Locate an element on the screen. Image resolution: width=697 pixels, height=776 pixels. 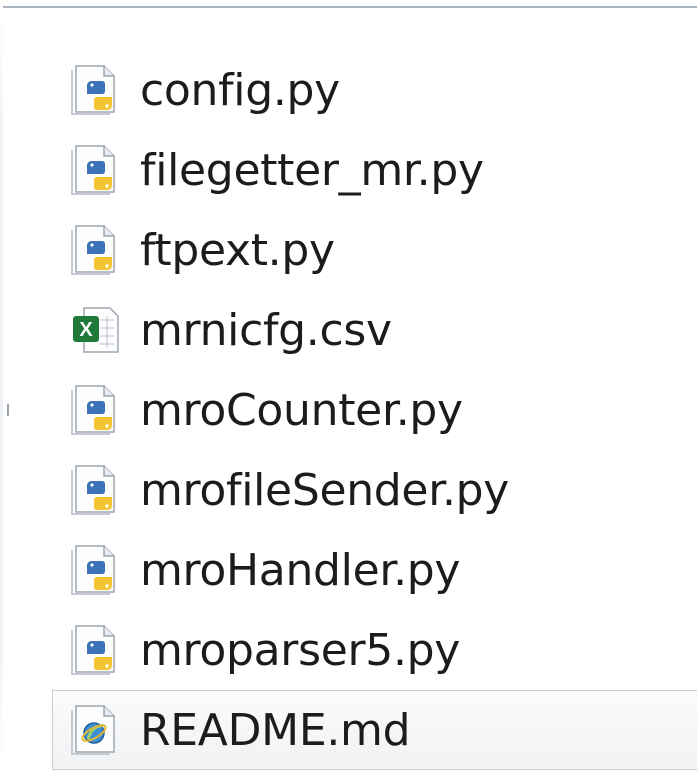
svg-text: X is located at coordinates (86, 330).